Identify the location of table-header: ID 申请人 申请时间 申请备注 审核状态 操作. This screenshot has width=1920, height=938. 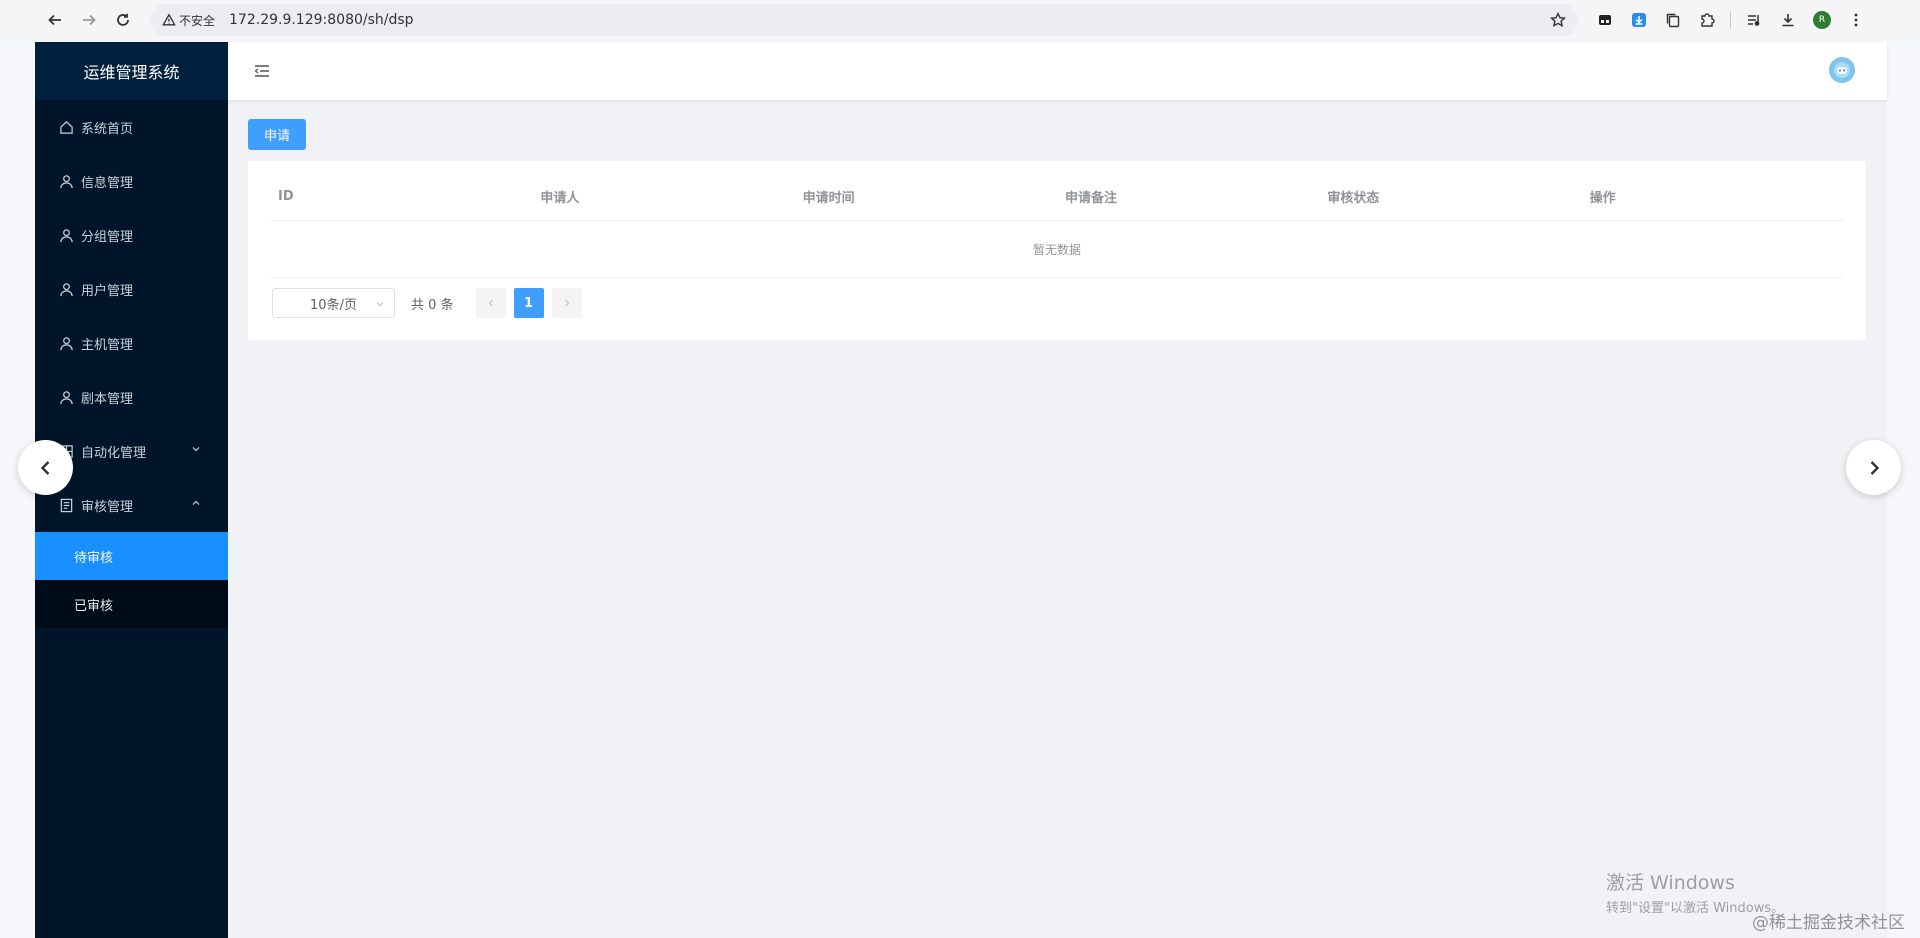
(1057, 197).